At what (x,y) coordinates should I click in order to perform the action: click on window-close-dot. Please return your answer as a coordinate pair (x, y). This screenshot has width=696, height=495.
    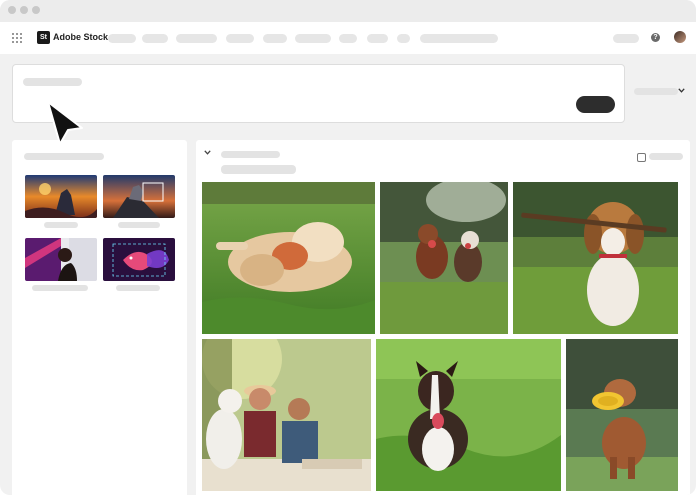
    Looking at the image, I should click on (12, 10).